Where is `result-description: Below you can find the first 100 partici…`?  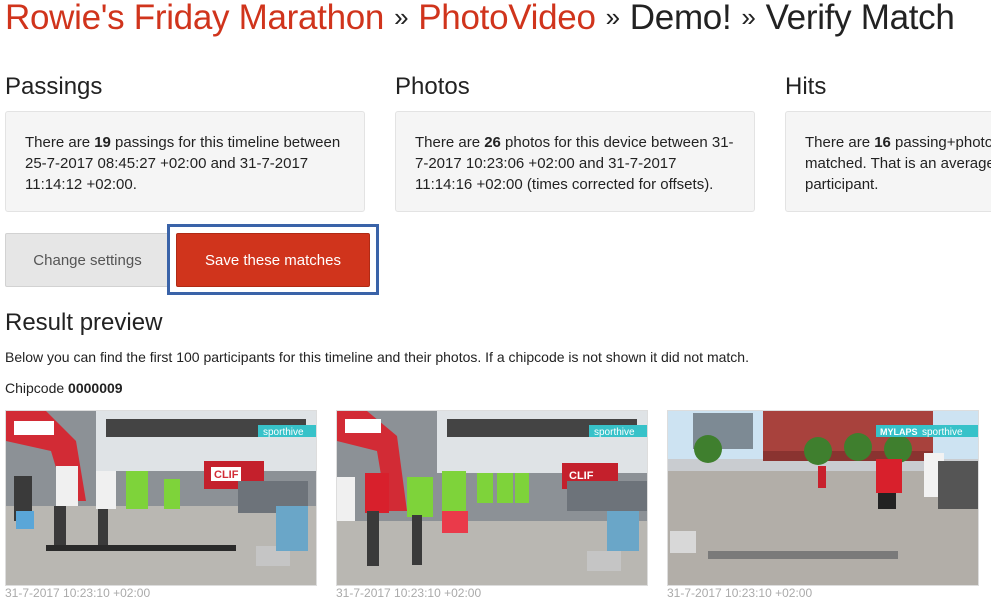
result-description: Below you can find the first 100 partici… is located at coordinates (377, 357).